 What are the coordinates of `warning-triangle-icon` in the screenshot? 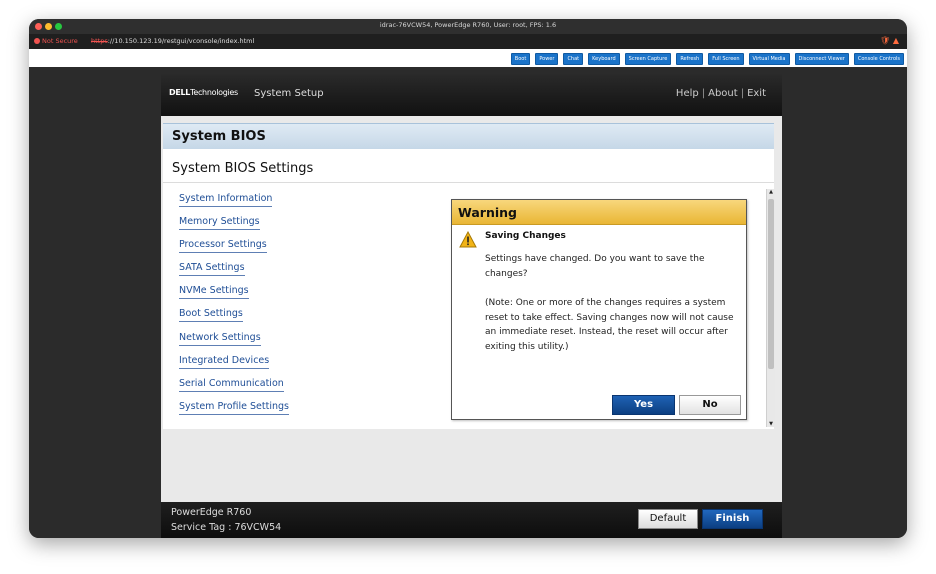 It's located at (468, 239).